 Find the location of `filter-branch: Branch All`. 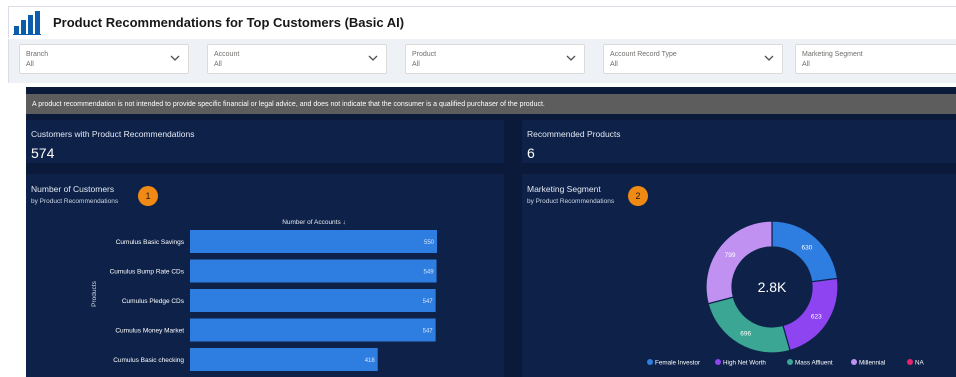

filter-branch: Branch All is located at coordinates (104, 59).